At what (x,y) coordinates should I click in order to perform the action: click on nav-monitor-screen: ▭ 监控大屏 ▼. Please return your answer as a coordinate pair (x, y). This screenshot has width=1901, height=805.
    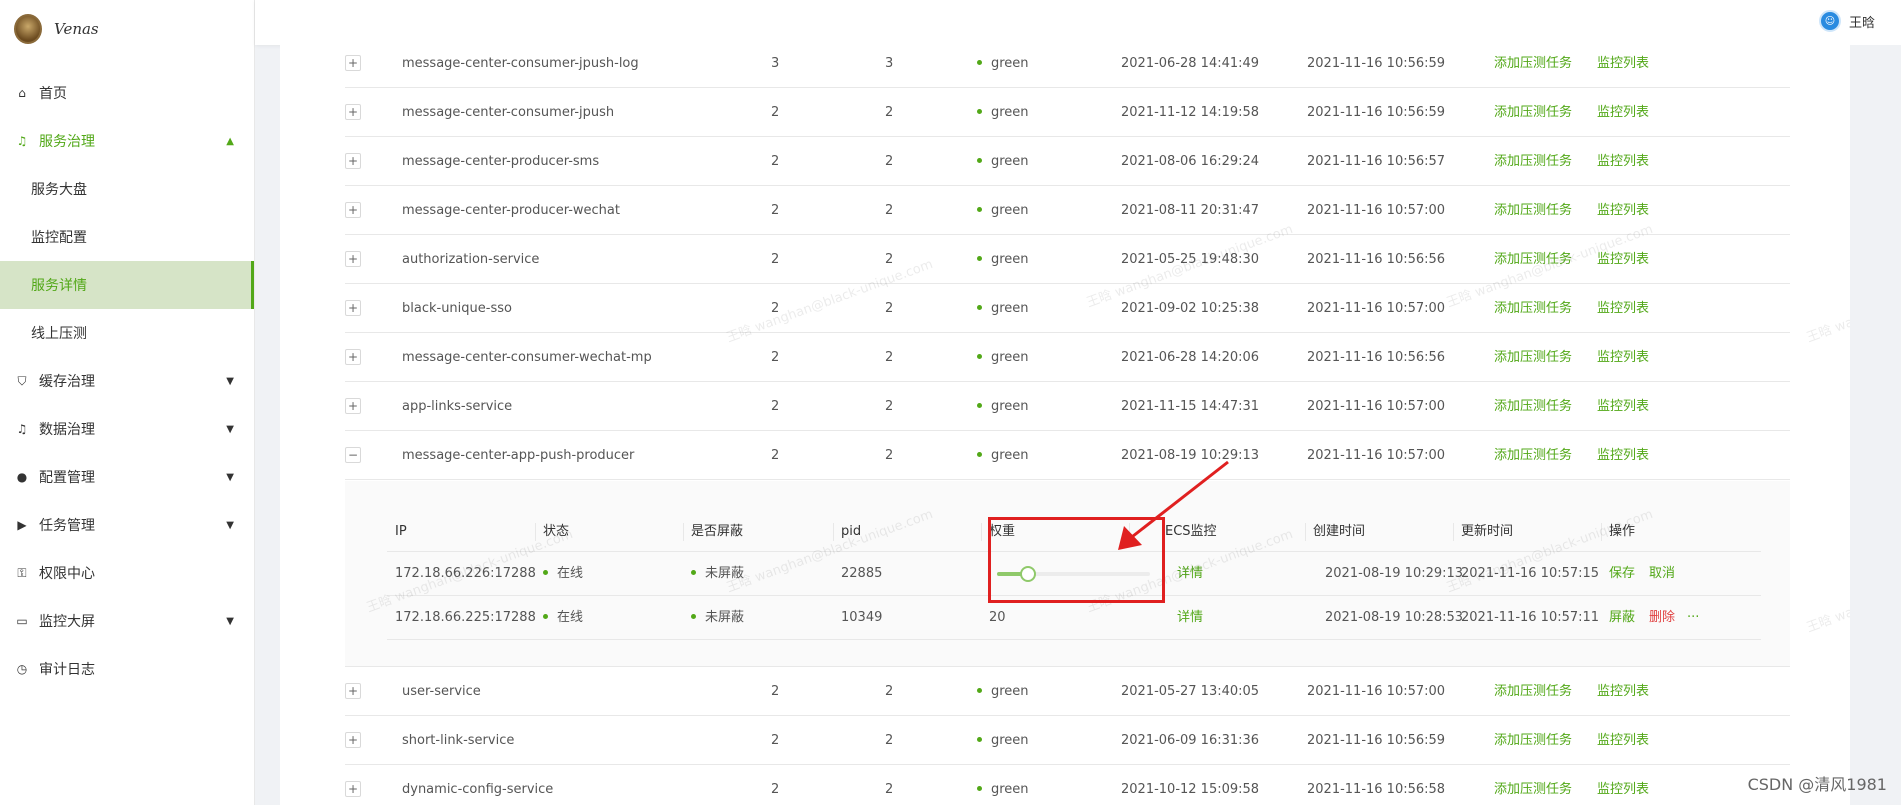
    Looking at the image, I should click on (127, 621).